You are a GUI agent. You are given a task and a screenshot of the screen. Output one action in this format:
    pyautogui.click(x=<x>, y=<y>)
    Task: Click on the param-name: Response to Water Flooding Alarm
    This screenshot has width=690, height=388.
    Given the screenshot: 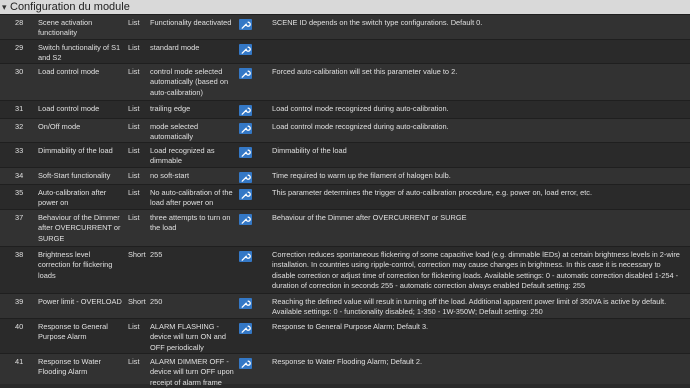 What is the action you would take?
    pyautogui.click(x=69, y=367)
    